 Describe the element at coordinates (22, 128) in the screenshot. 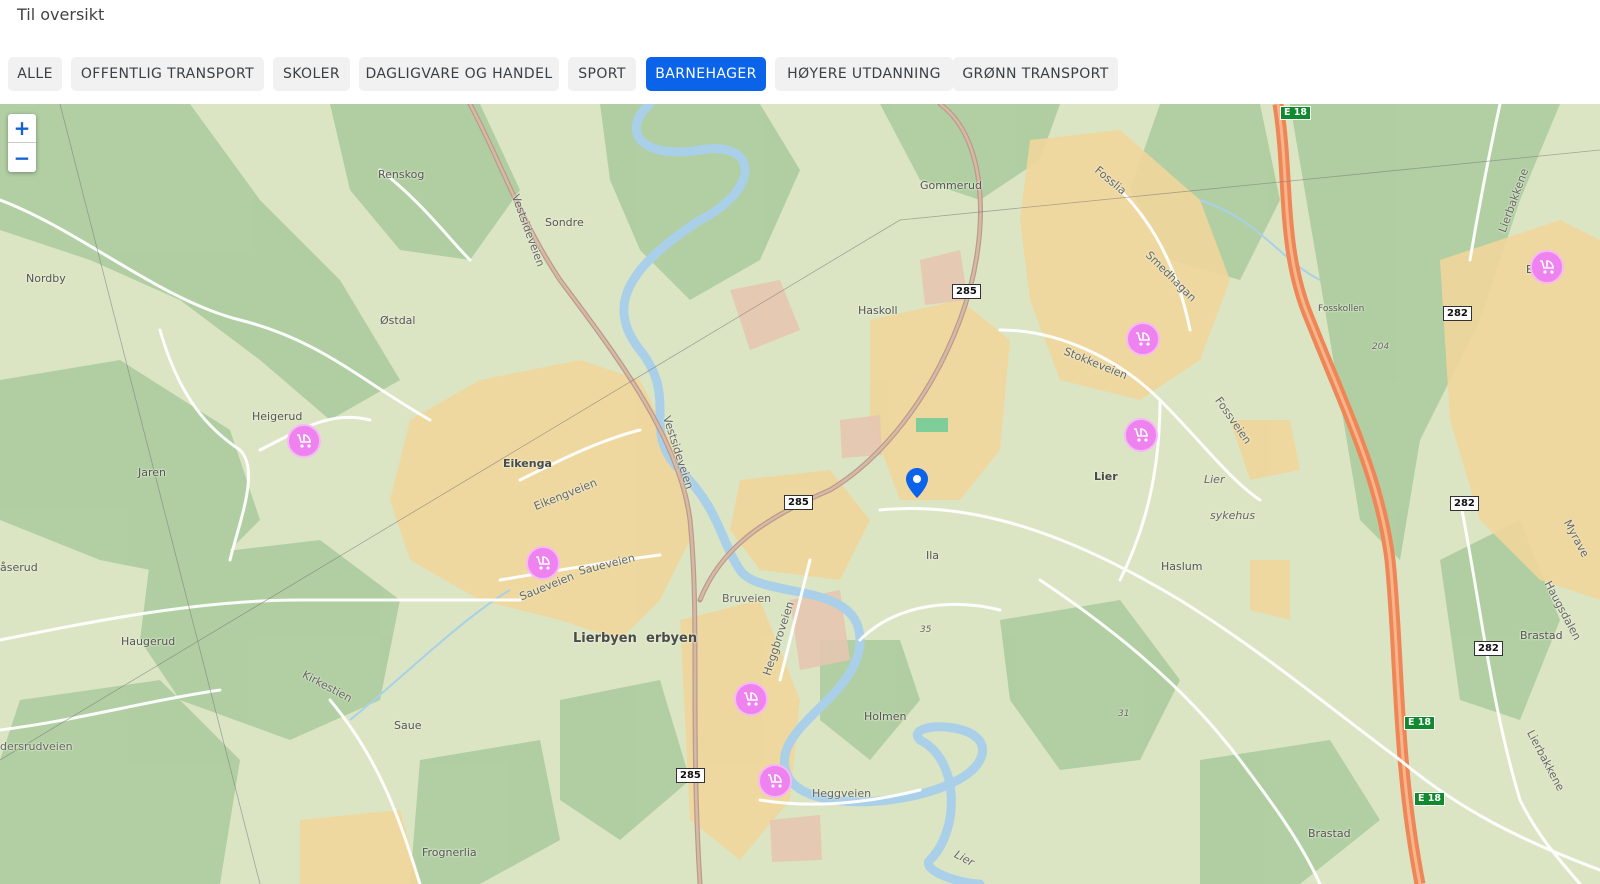

I see `zoom-in-button: +` at that location.